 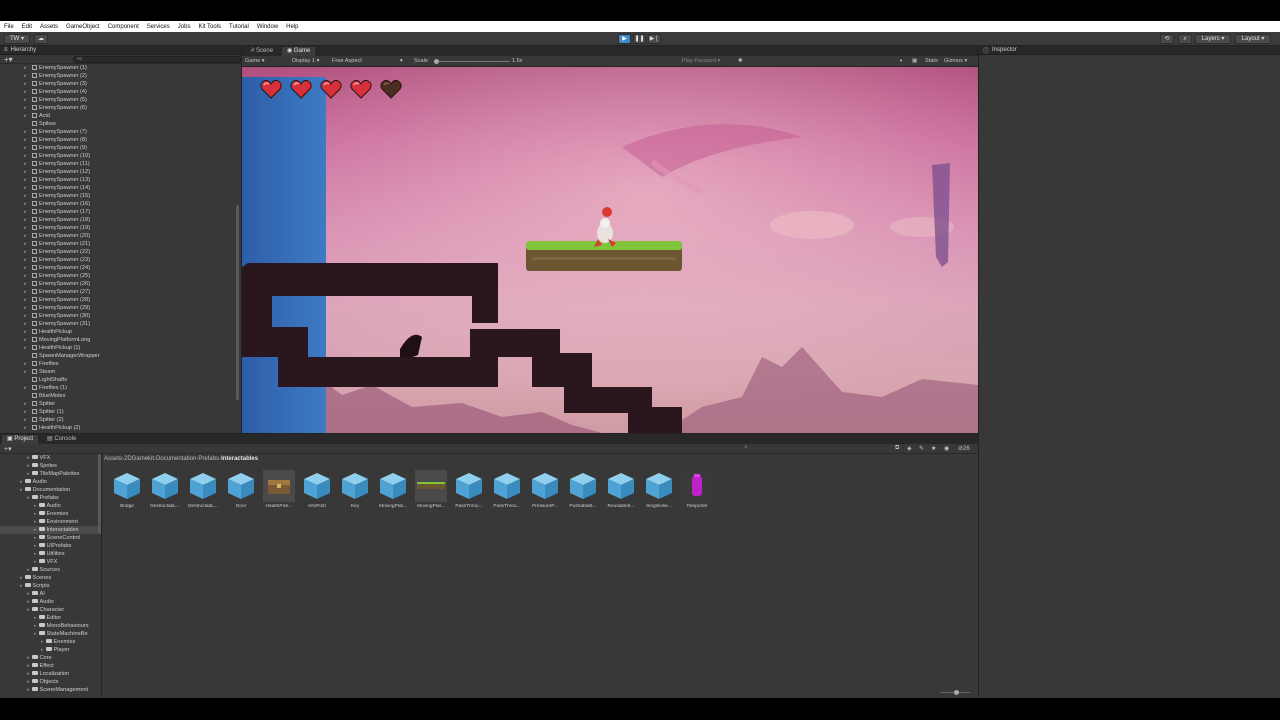 I want to click on breadcrumb-item: Prefabs, so click(x=208, y=459).